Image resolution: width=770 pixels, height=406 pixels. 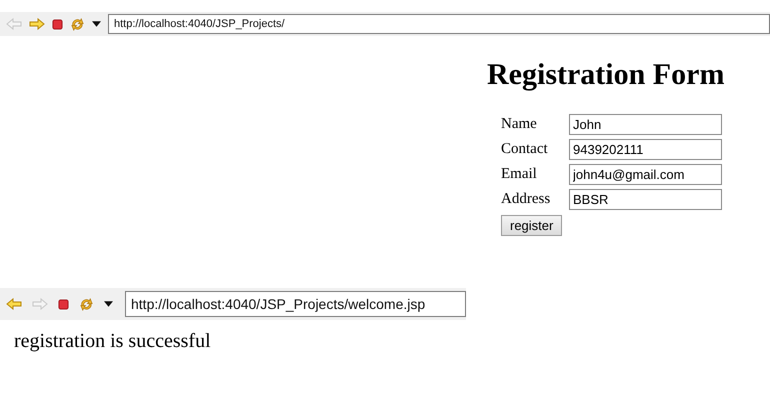 I want to click on field-label: Name, so click(x=519, y=124).